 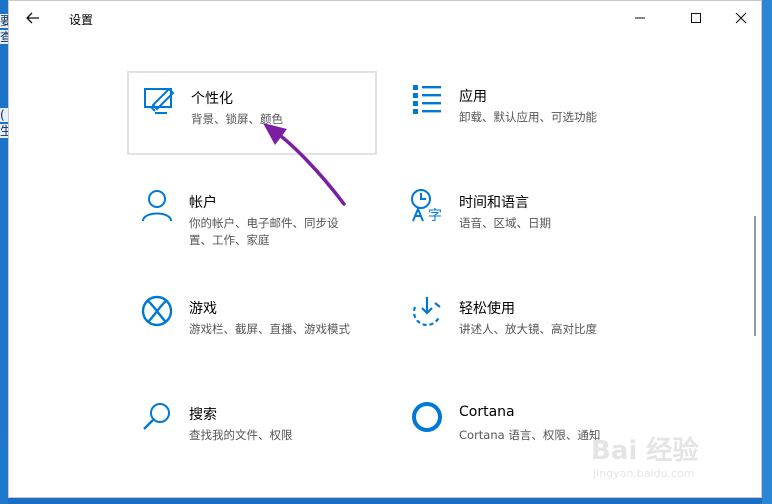 I want to click on search-icon, so click(x=156, y=416).